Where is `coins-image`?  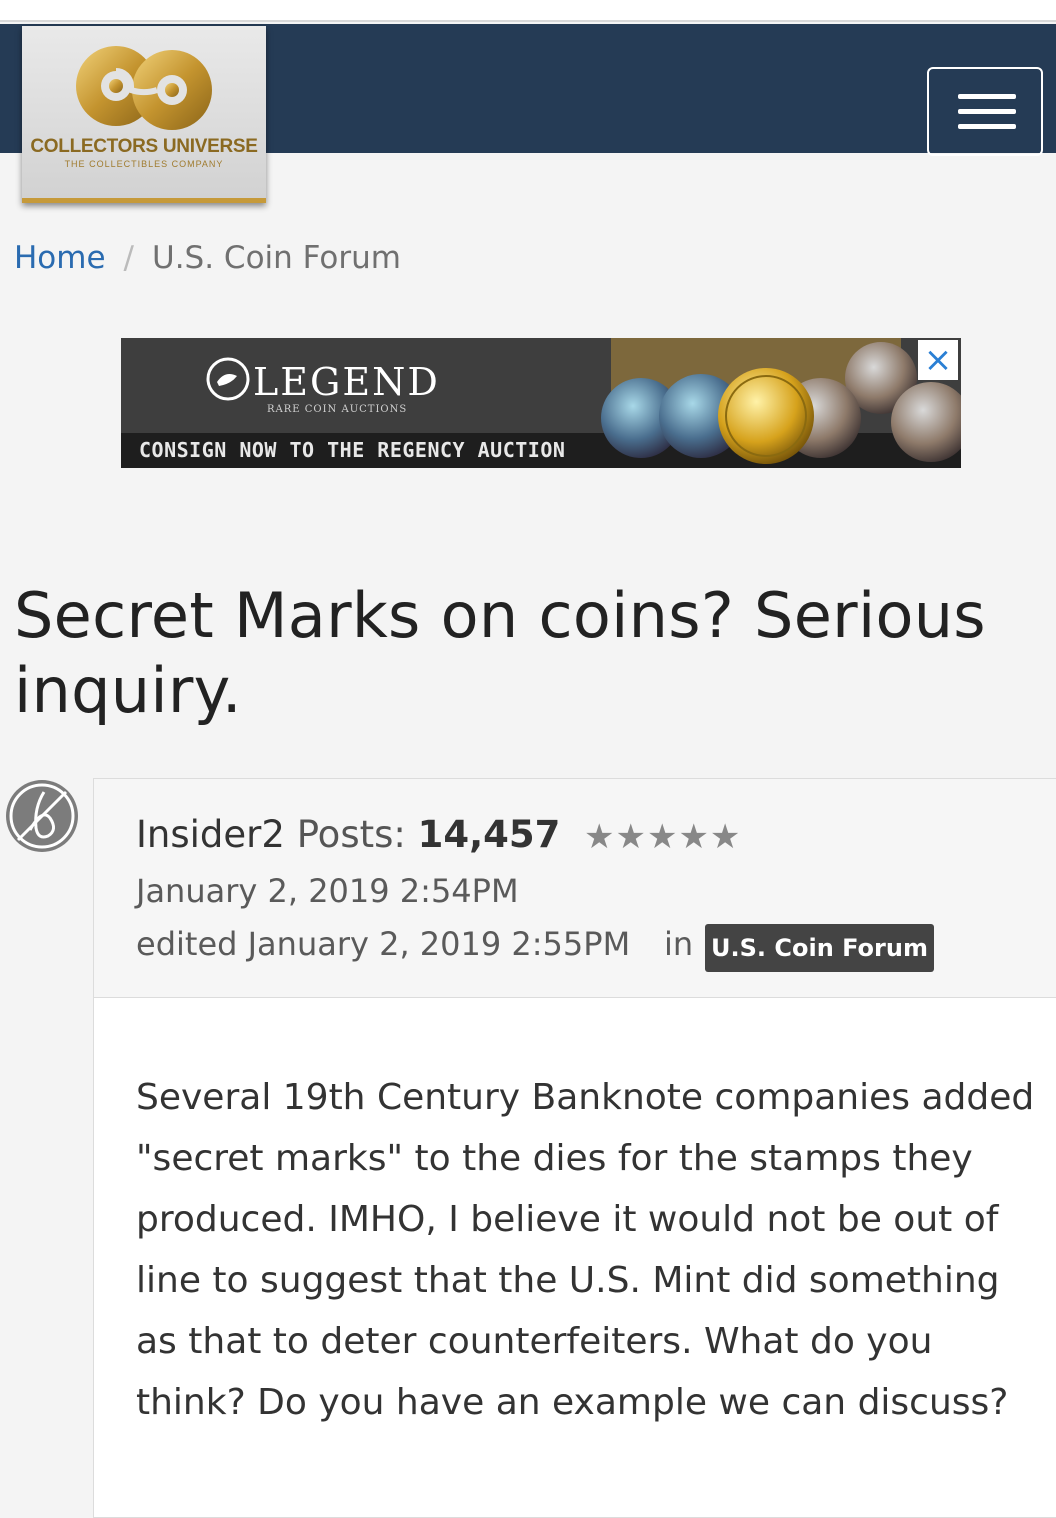
coins-image is located at coordinates (781, 401).